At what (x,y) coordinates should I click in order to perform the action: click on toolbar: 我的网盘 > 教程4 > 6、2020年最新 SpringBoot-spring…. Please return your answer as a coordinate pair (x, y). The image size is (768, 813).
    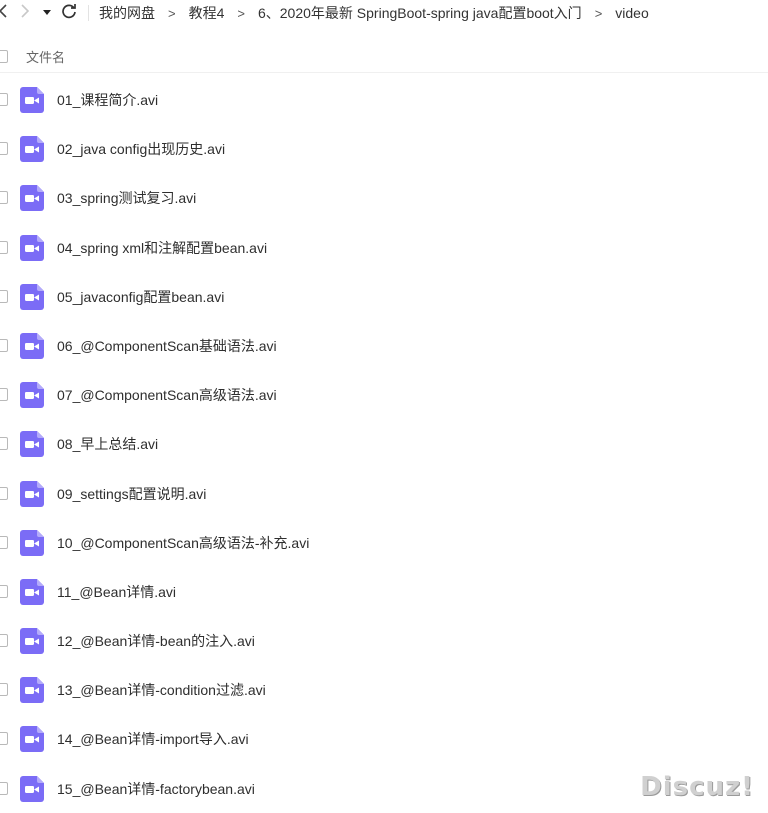
    Looking at the image, I should click on (384, 13).